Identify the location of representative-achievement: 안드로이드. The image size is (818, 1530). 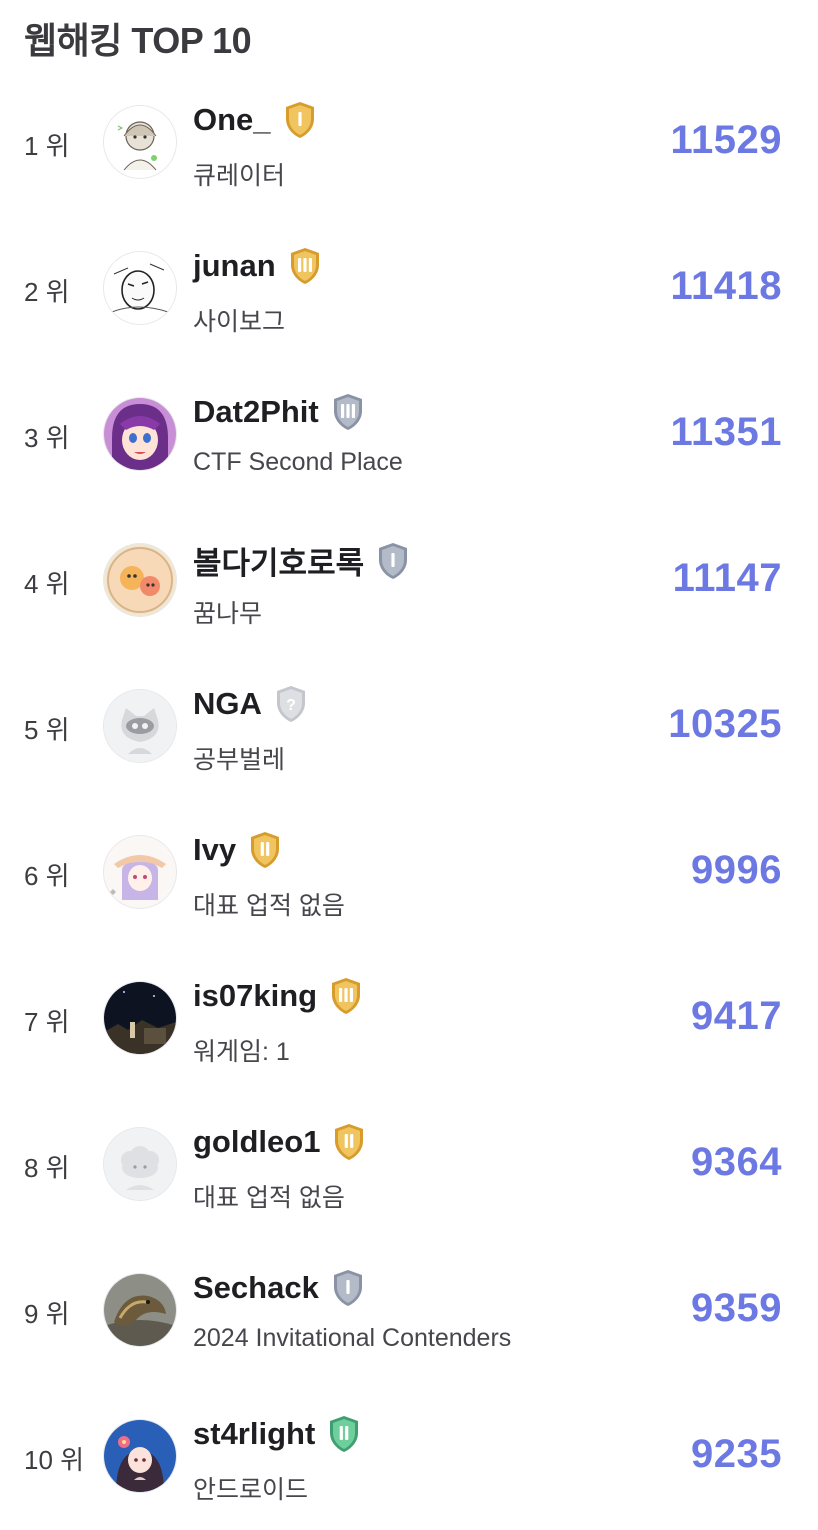
(251, 1490).